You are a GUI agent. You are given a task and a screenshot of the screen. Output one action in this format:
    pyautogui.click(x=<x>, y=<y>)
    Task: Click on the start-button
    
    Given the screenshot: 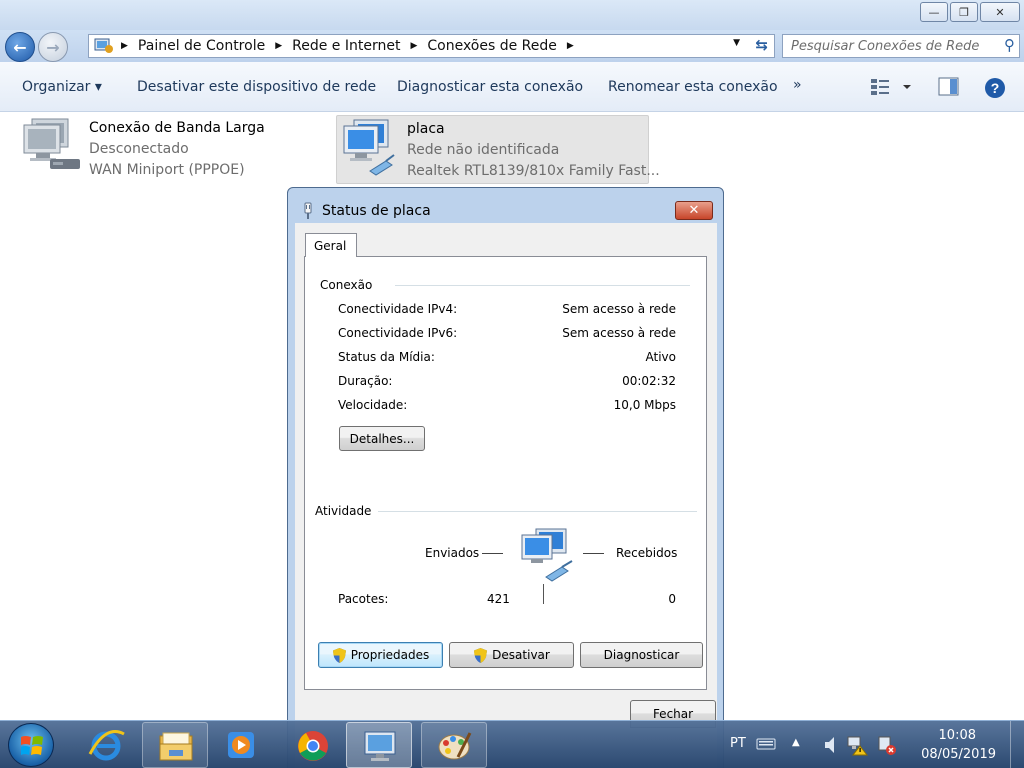 What is the action you would take?
    pyautogui.click(x=31, y=745)
    